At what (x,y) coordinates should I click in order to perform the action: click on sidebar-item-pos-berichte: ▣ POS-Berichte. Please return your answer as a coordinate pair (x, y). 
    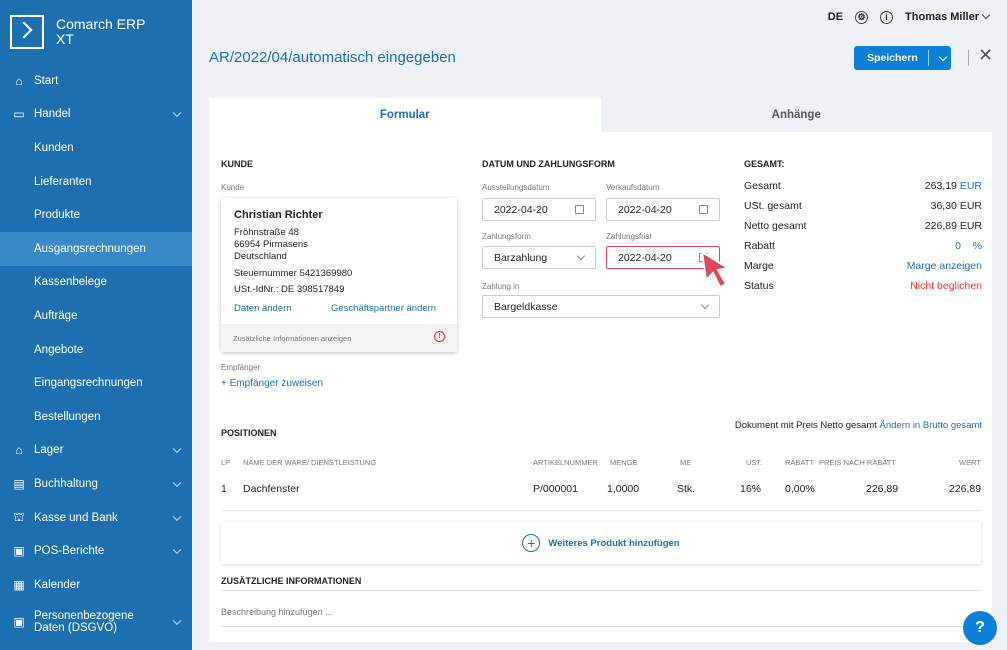
    Looking at the image, I should click on (96, 551).